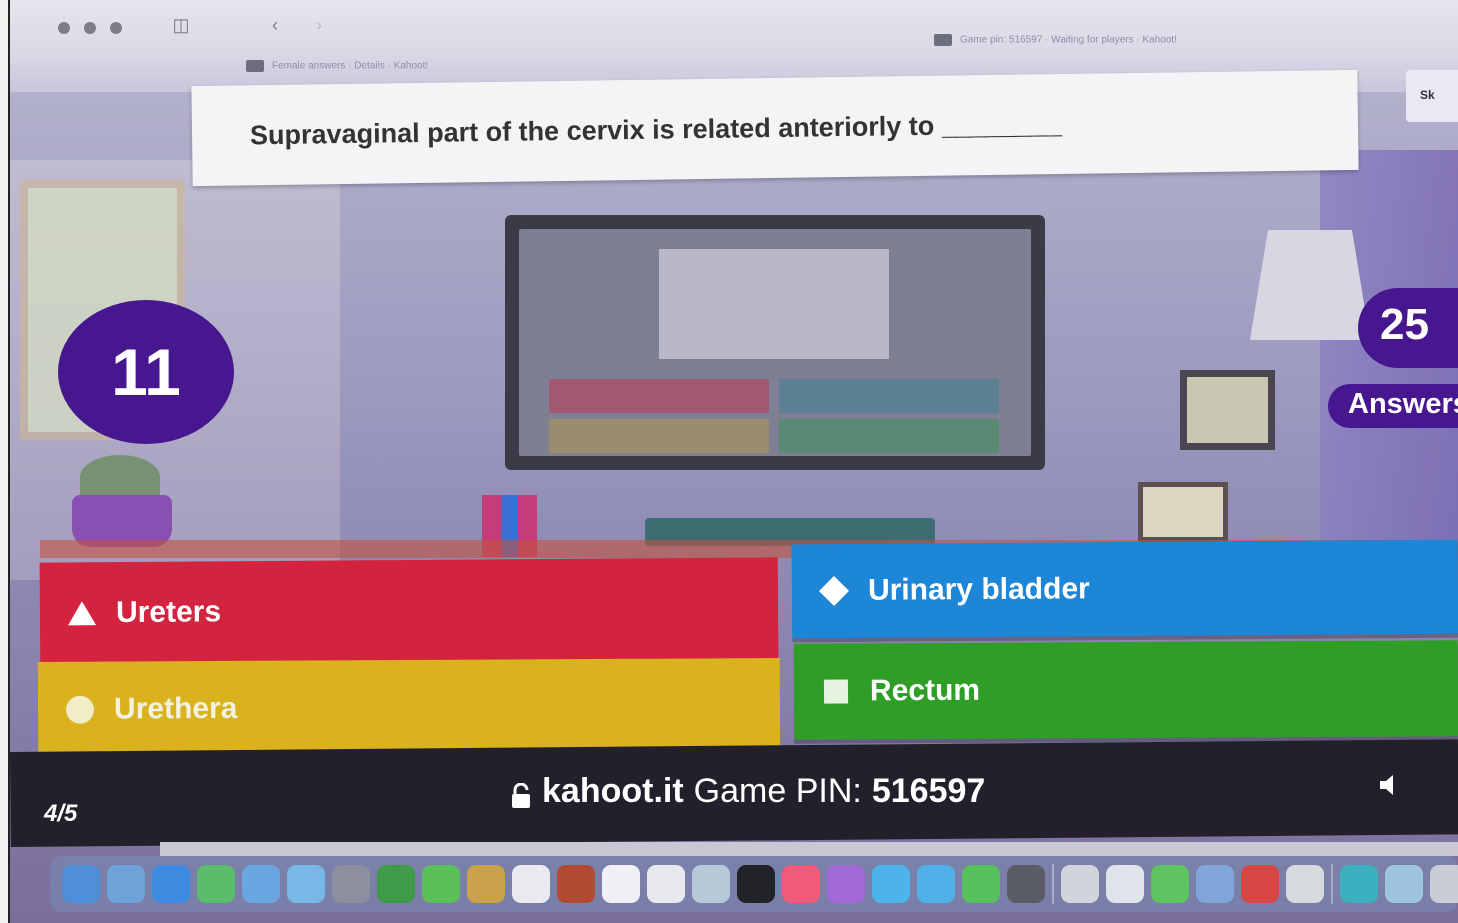  What do you see at coordinates (777, 791) in the screenshot?
I see `game-pin-label: Game PIN:` at bounding box center [777, 791].